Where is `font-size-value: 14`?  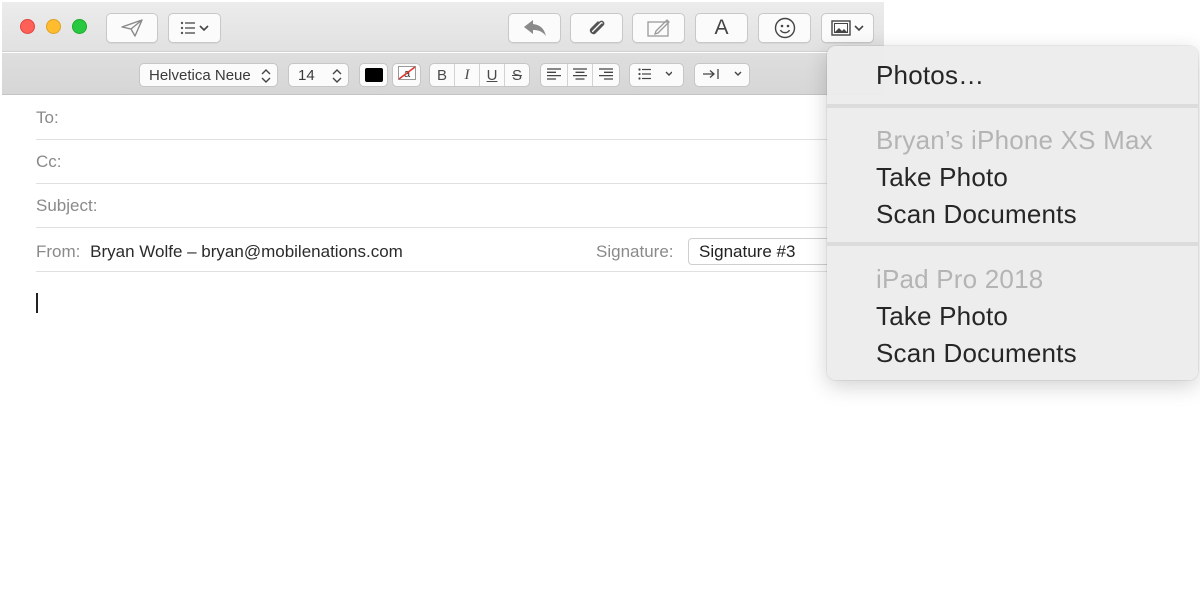
font-size-value: 14 is located at coordinates (306, 75).